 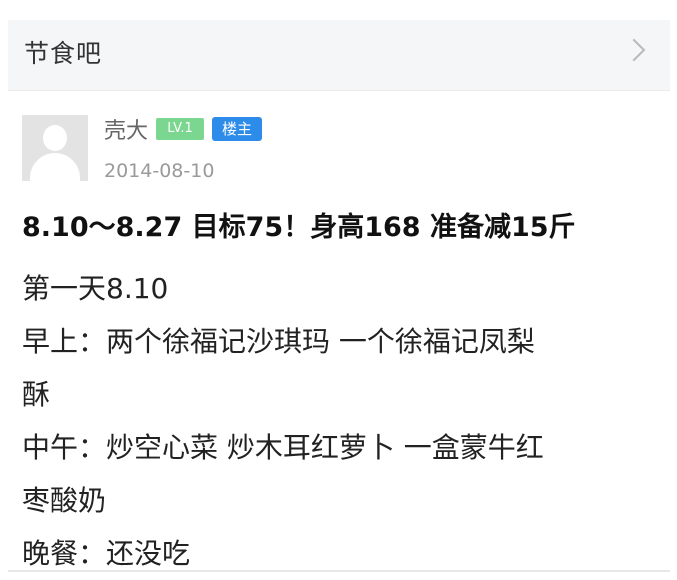 What do you see at coordinates (106, 553) in the screenshot?
I see `body-line: 晚餐：还没吃` at bounding box center [106, 553].